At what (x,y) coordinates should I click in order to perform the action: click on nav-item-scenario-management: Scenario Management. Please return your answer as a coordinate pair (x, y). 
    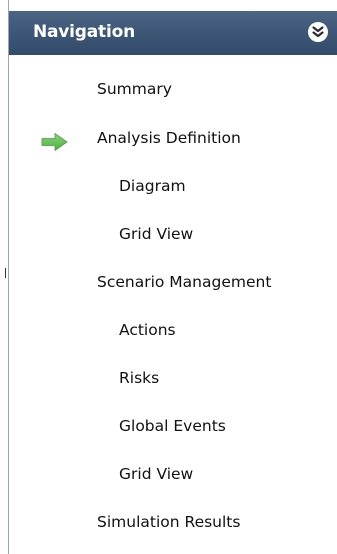
    Looking at the image, I should click on (184, 282).